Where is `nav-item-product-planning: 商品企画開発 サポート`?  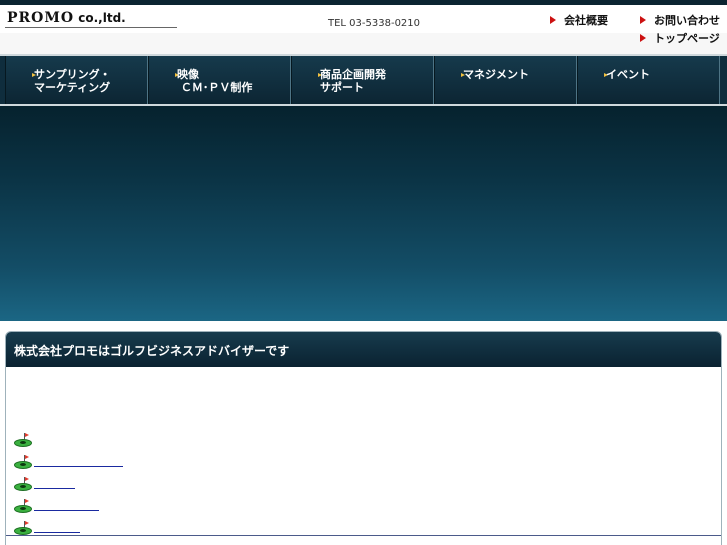
nav-item-product-planning: 商品企画開発 サポート is located at coordinates (362, 80).